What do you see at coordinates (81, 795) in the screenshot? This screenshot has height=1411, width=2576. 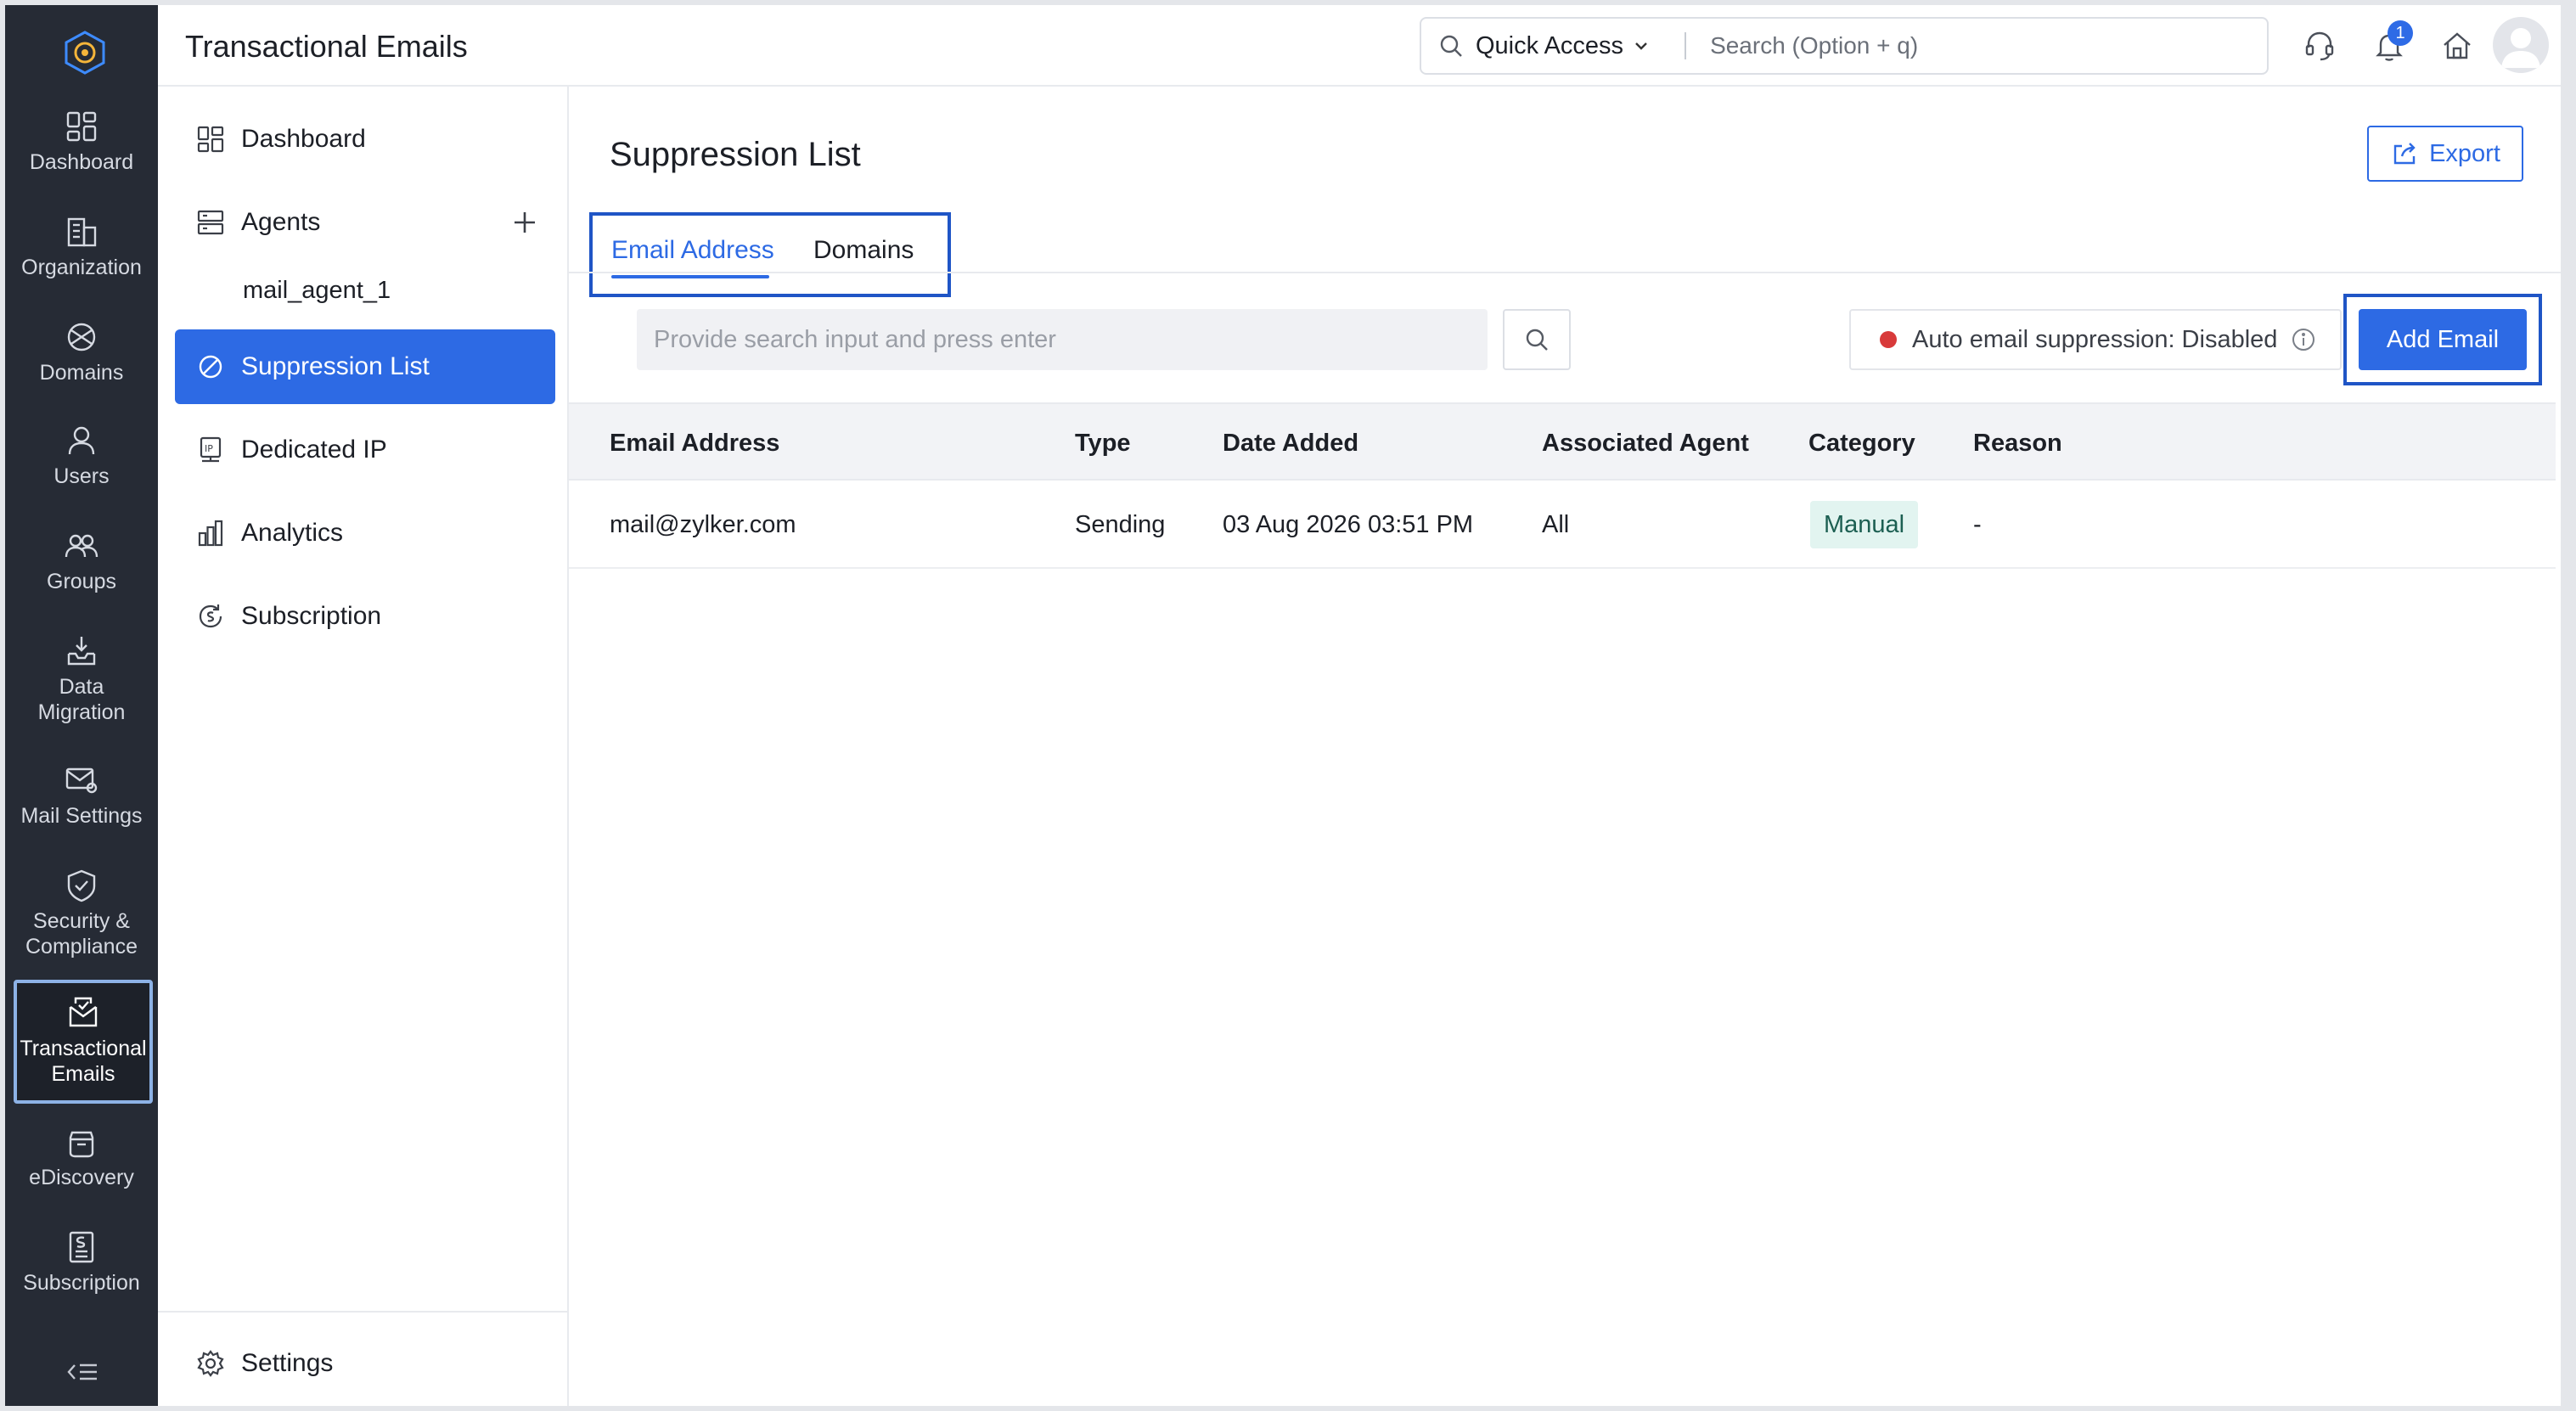 I see `rail-item-mail-settings: Mail Settings` at bounding box center [81, 795].